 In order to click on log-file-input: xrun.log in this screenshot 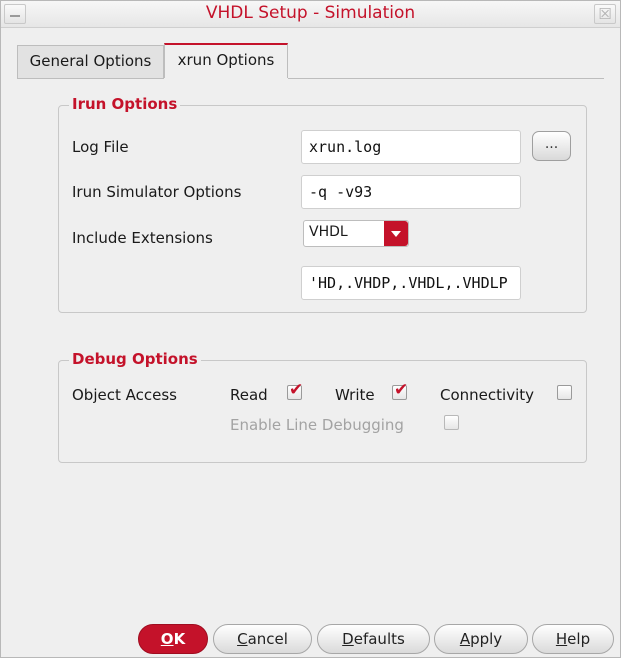, I will do `click(411, 147)`.